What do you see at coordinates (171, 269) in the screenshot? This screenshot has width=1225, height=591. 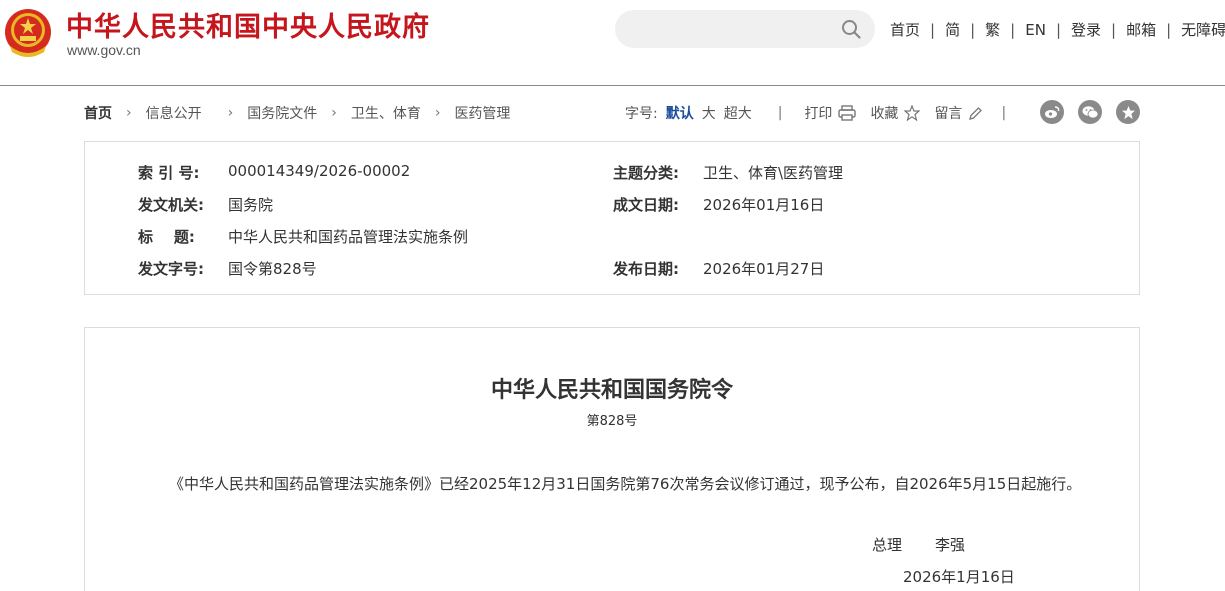 I see `info-label: 发文字号:` at bounding box center [171, 269].